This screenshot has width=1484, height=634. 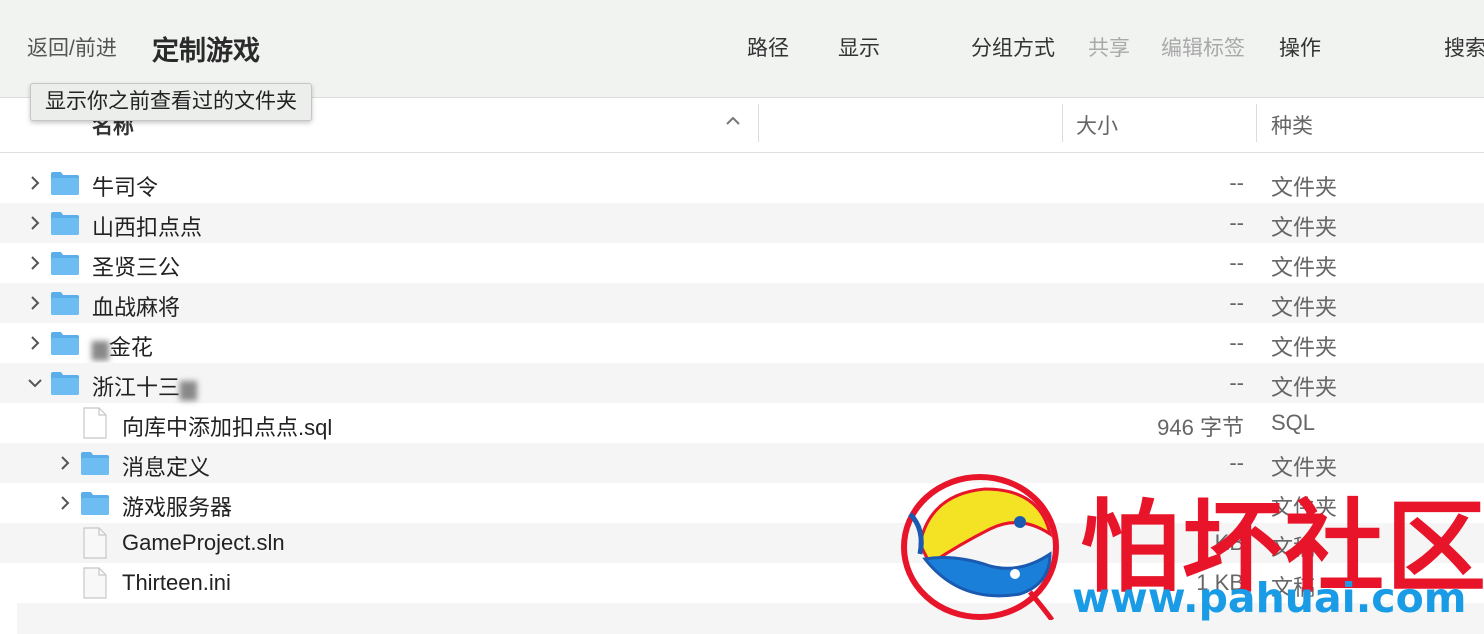 What do you see at coordinates (859, 47) in the screenshot?
I see `view-button: 显示` at bounding box center [859, 47].